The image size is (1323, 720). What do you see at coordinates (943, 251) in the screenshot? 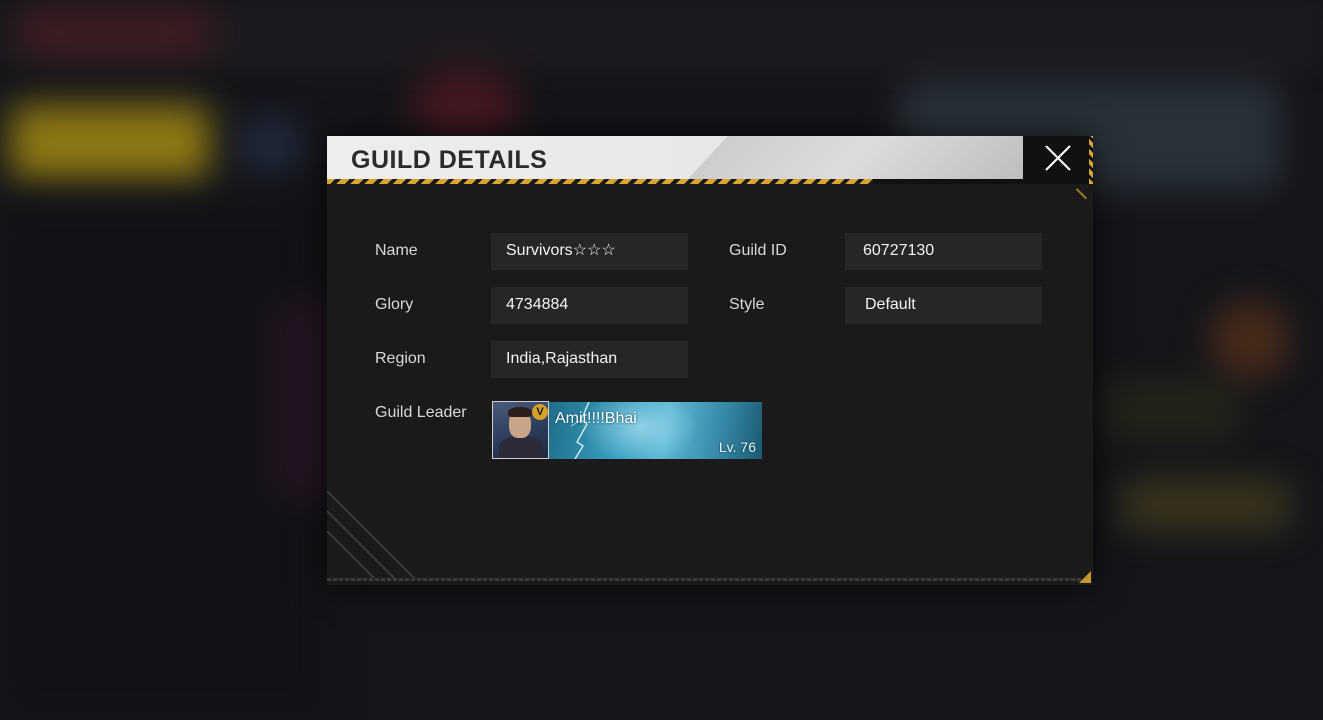
I see `guild-id-value: 60727130` at bounding box center [943, 251].